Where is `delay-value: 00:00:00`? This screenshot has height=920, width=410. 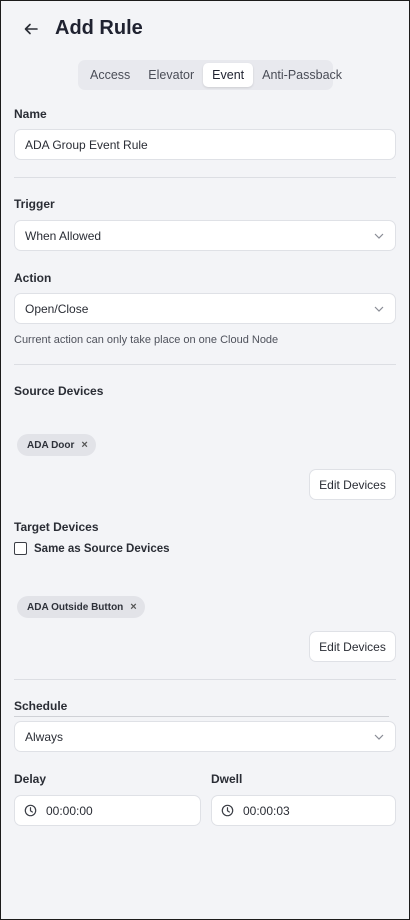 delay-value: 00:00:00 is located at coordinates (69, 810).